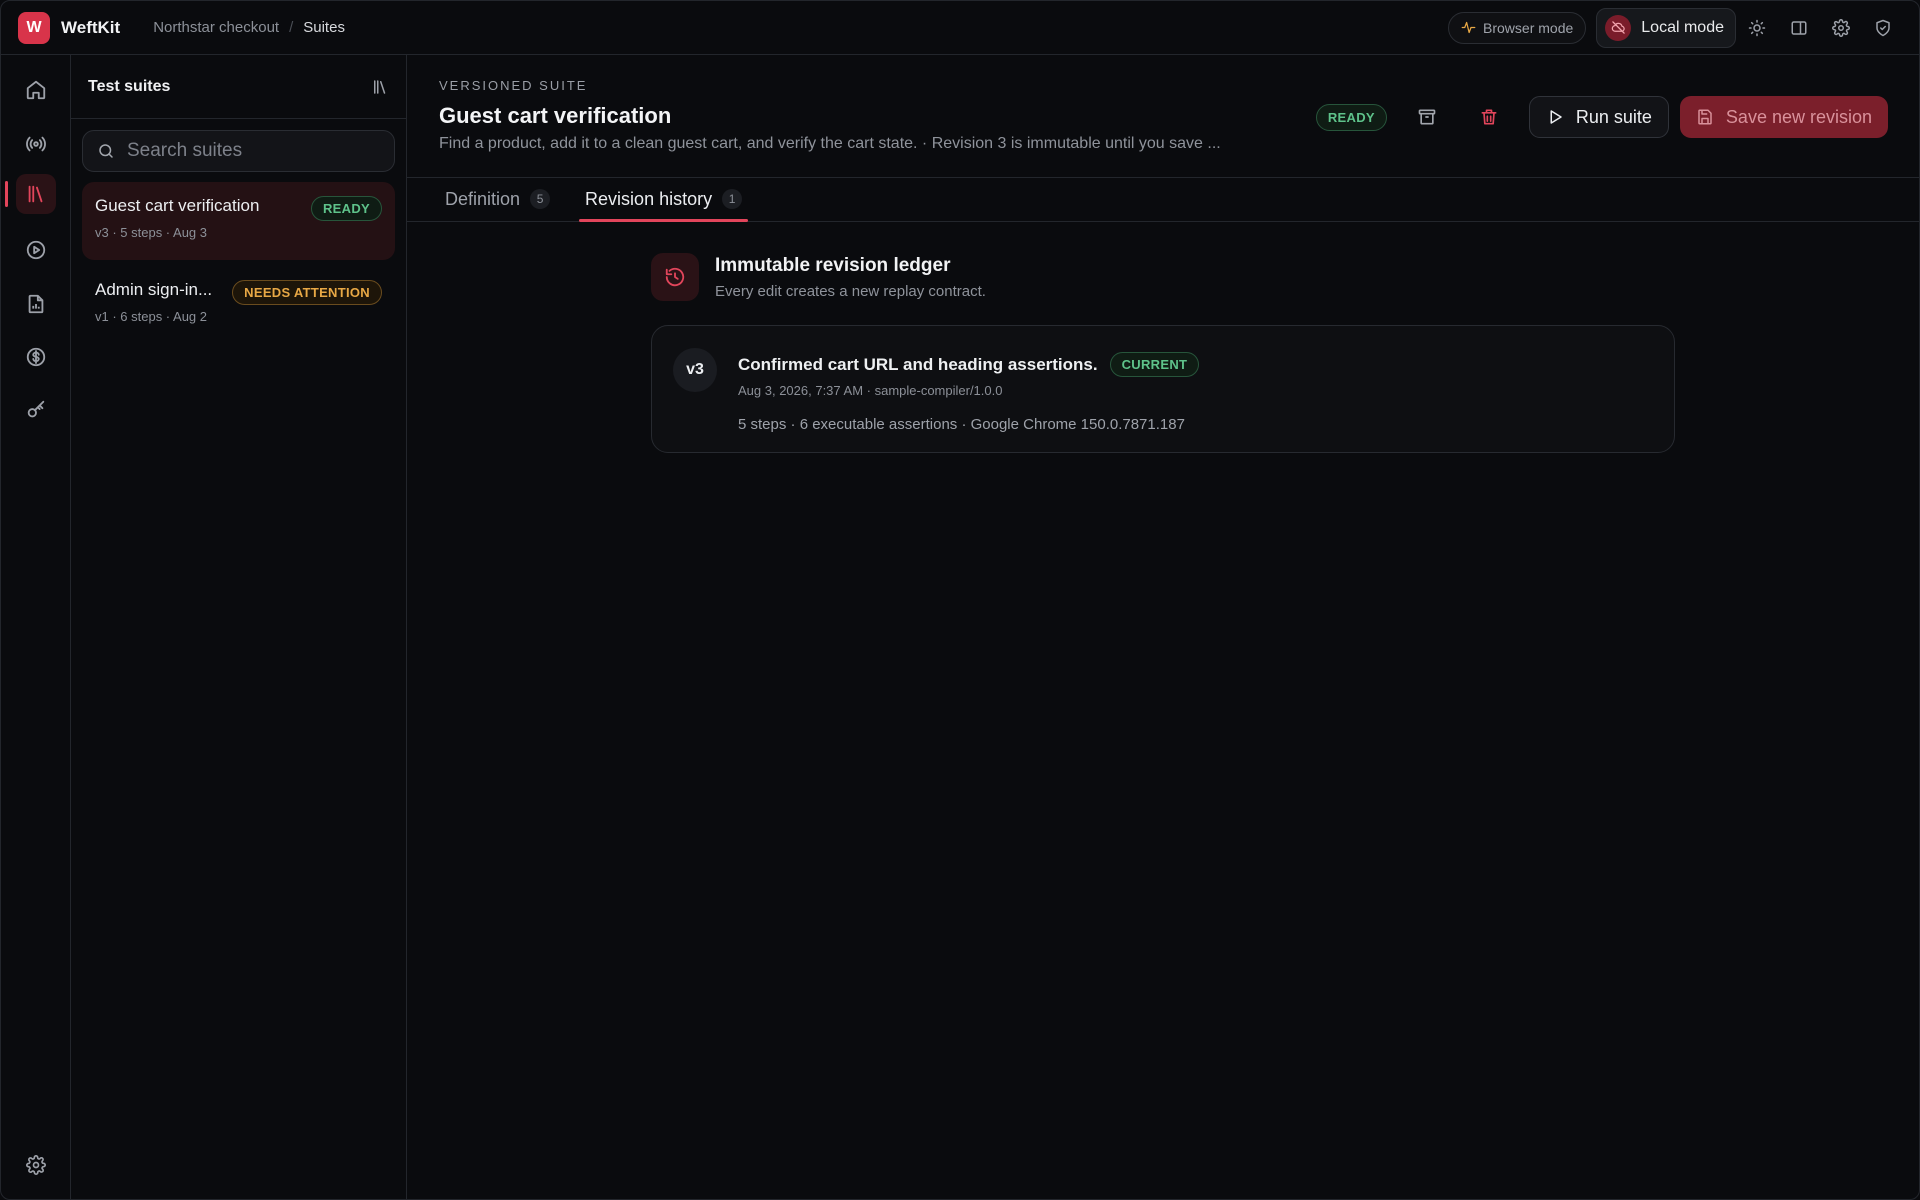  I want to click on nav-runs, so click(36, 250).